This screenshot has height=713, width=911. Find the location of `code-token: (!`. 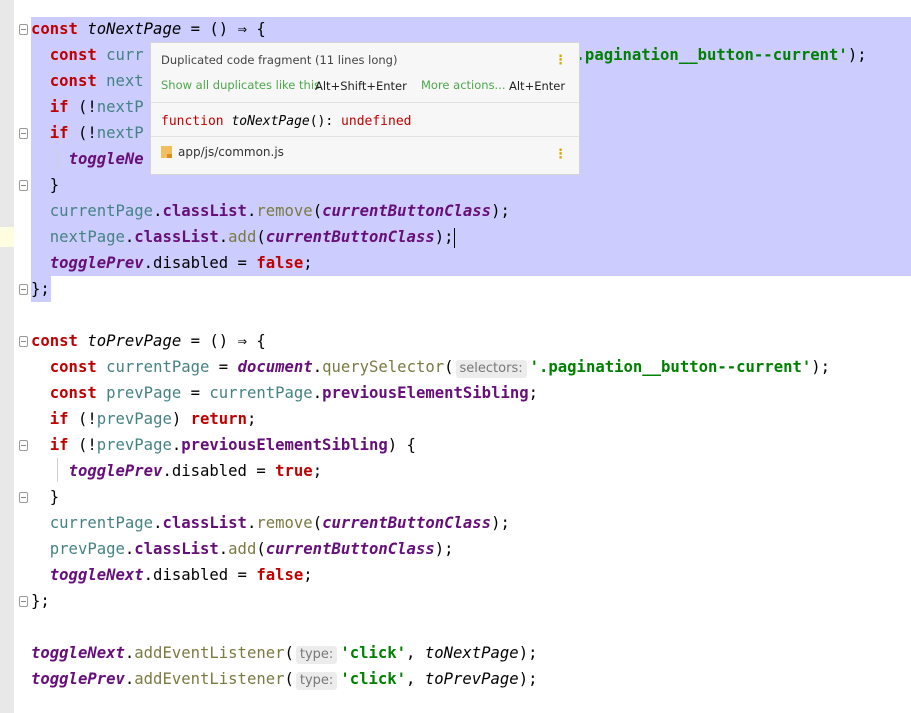

code-token: (! is located at coordinates (82, 133).